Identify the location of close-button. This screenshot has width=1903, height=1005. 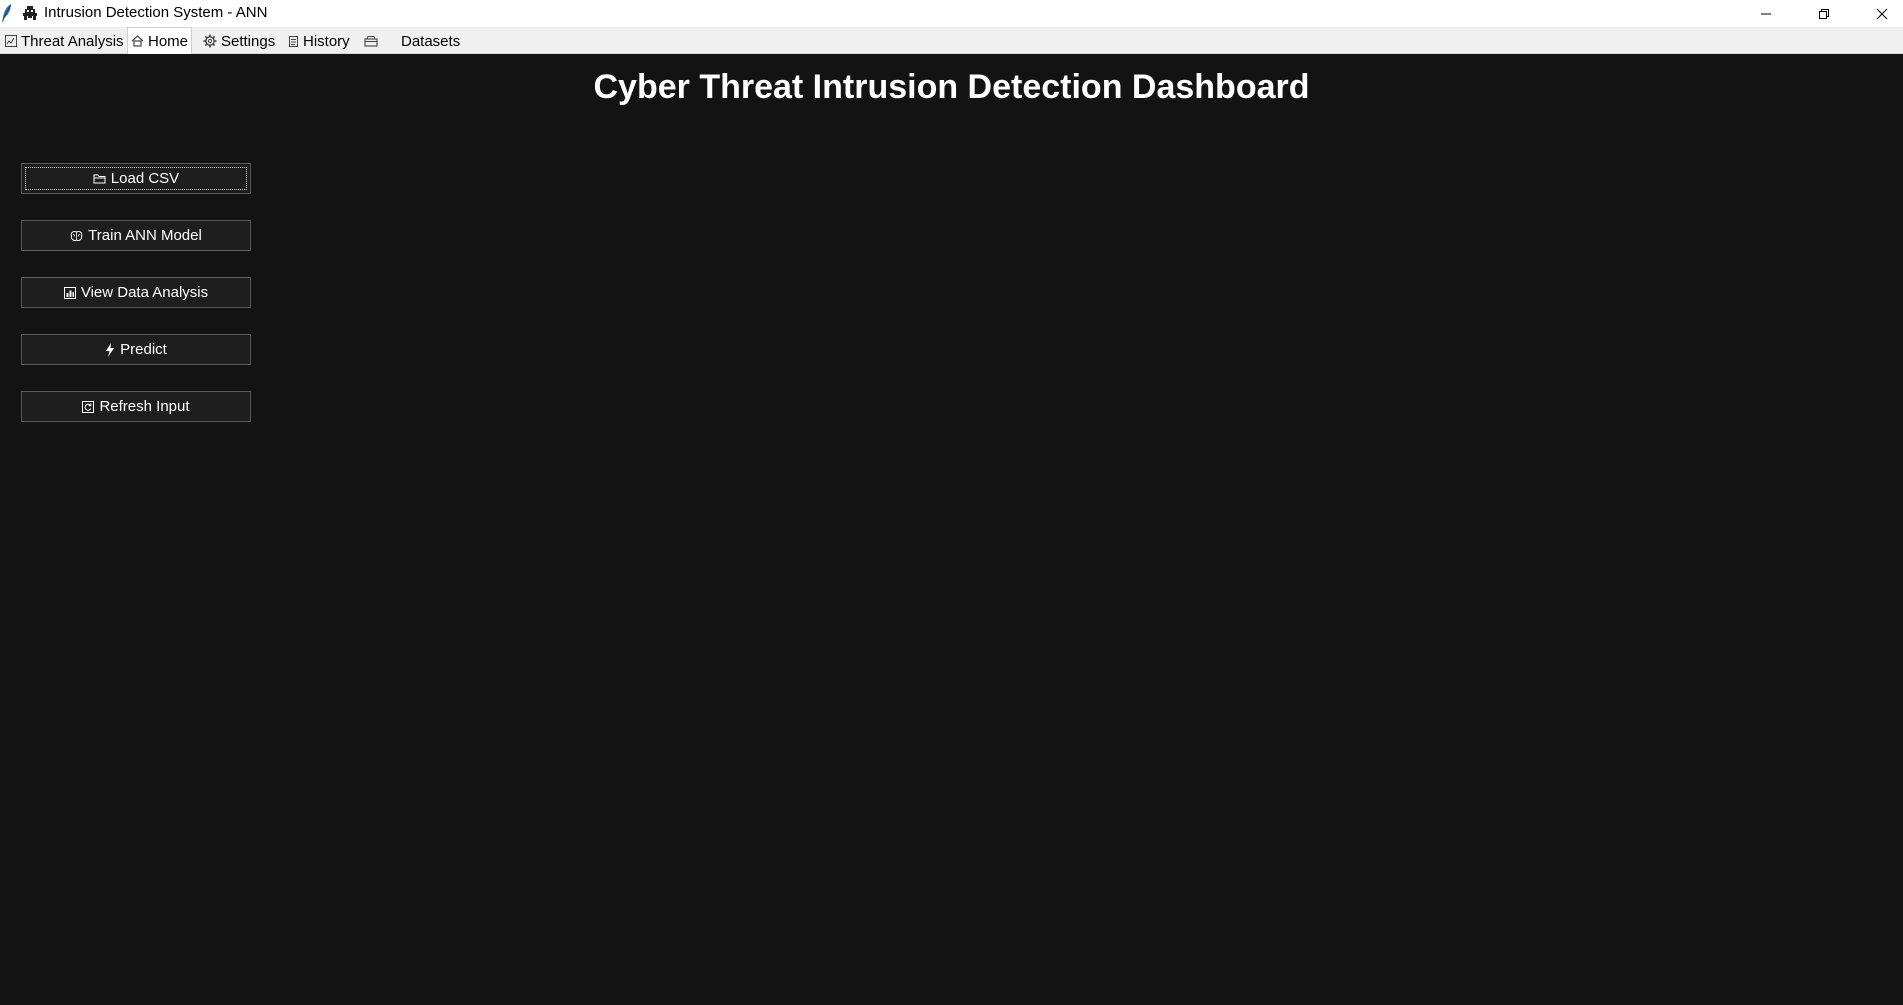
(1878, 13).